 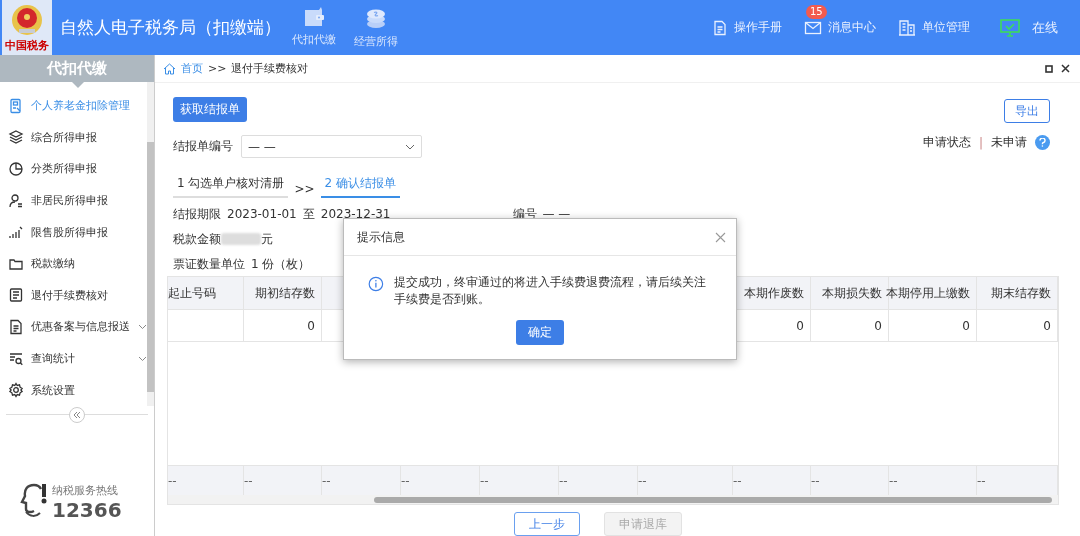 What do you see at coordinates (197, 214) in the screenshot?
I see `field-label: 结报期限` at bounding box center [197, 214].